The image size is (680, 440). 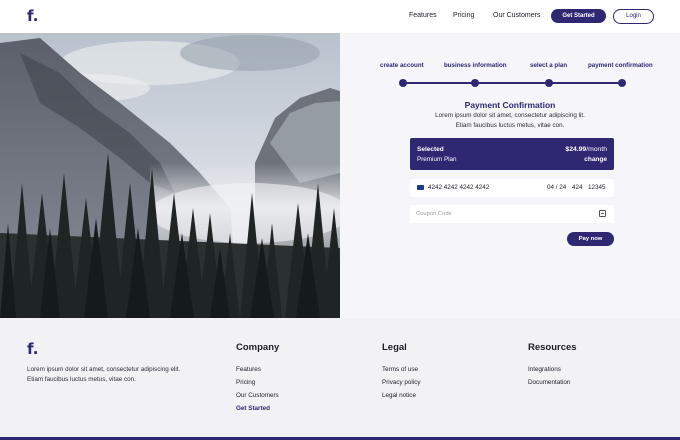 I want to click on step-label-select-a-plan: select a plan, so click(x=549, y=65).